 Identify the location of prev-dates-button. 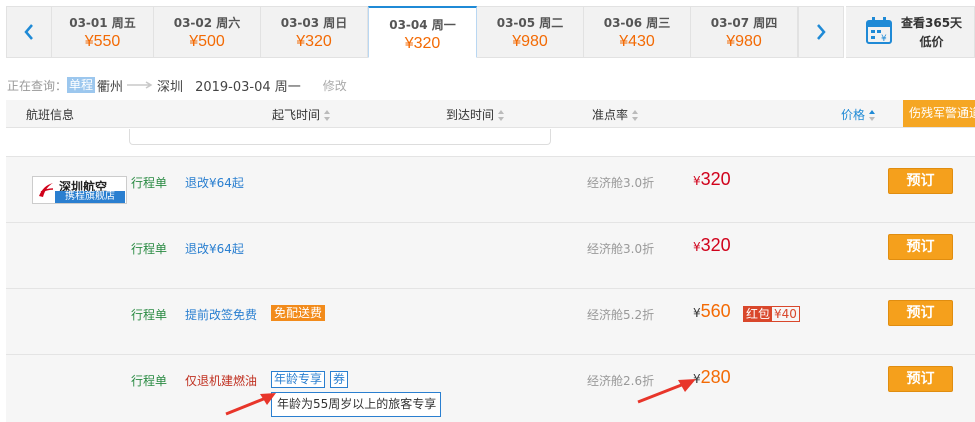
(29, 32).